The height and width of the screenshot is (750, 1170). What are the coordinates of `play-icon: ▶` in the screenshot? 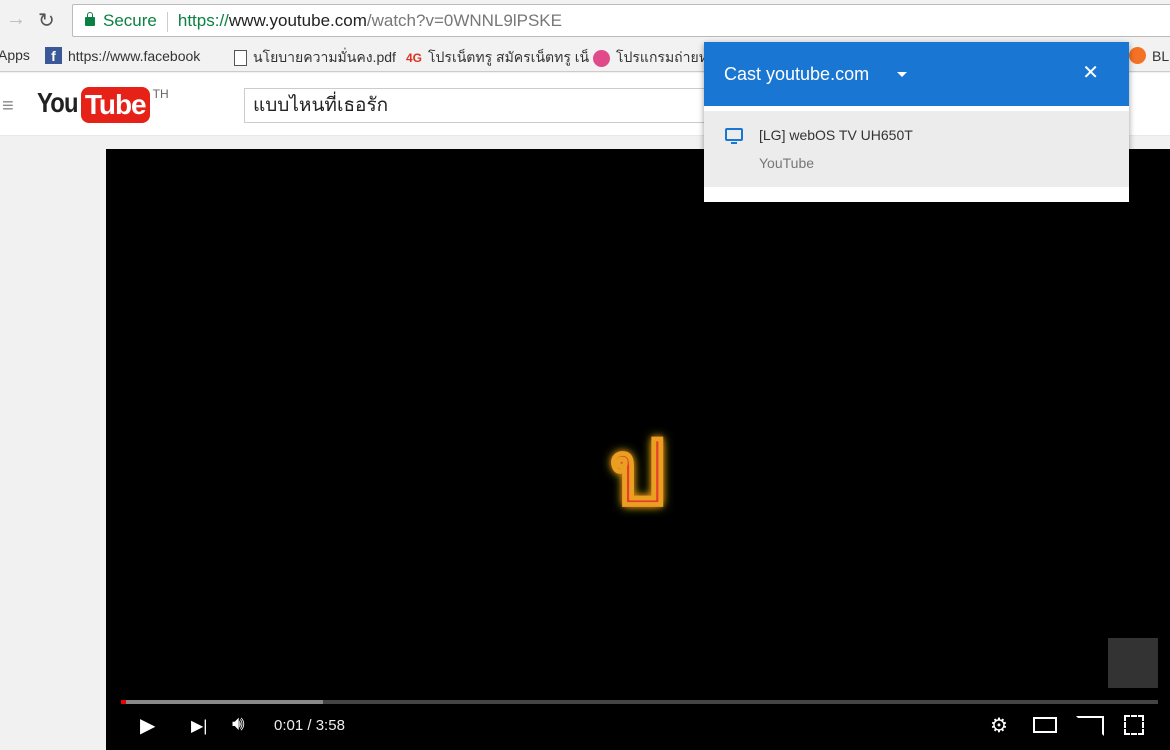 It's located at (147, 725).